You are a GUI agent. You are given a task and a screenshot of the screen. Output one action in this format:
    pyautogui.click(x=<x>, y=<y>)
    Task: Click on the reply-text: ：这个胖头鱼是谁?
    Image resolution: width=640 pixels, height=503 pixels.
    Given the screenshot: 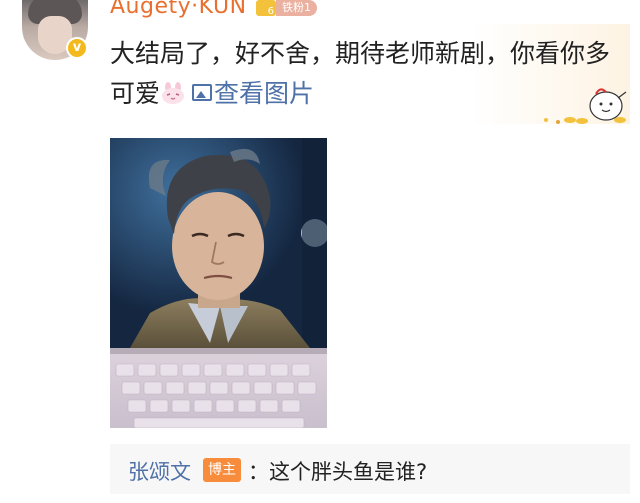 What is the action you would take?
    pyautogui.click(x=338, y=472)
    